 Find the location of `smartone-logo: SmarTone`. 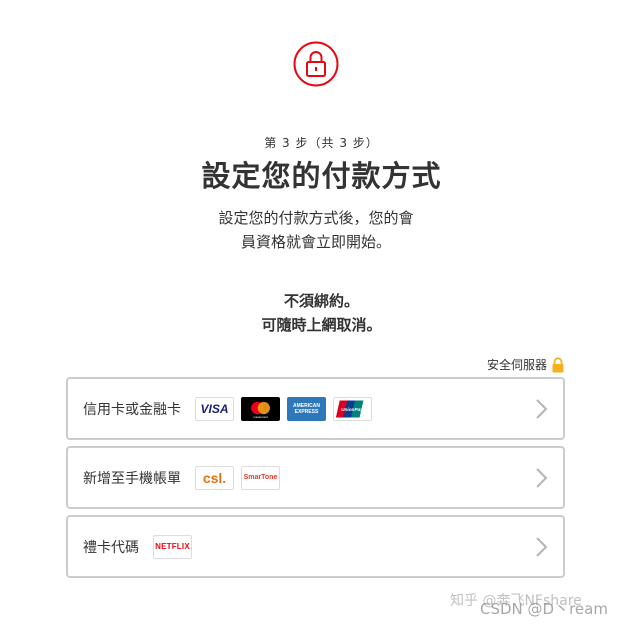

smartone-logo: SmarTone is located at coordinates (260, 477).